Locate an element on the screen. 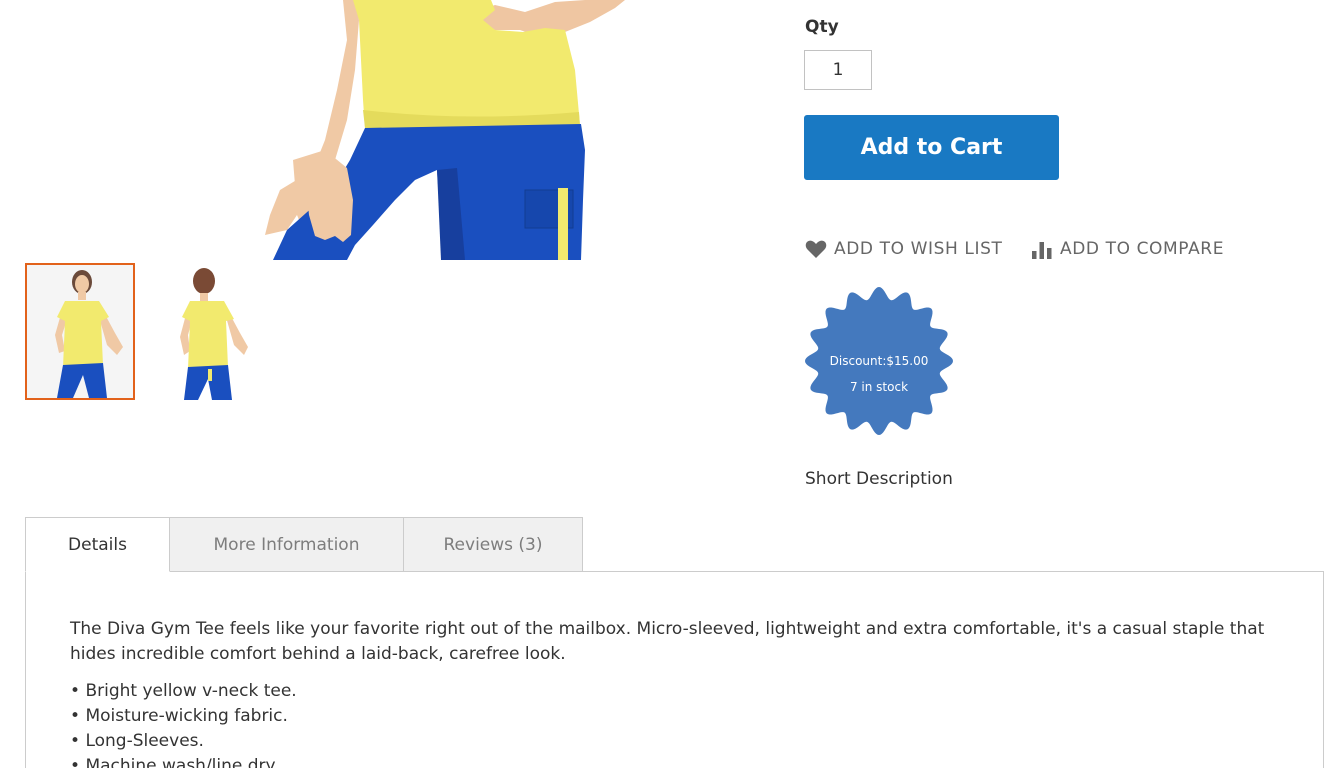 This screenshot has width=1344, height=768. discount-badge: Discount:$15.00 7 in stock is located at coordinates (879, 361).